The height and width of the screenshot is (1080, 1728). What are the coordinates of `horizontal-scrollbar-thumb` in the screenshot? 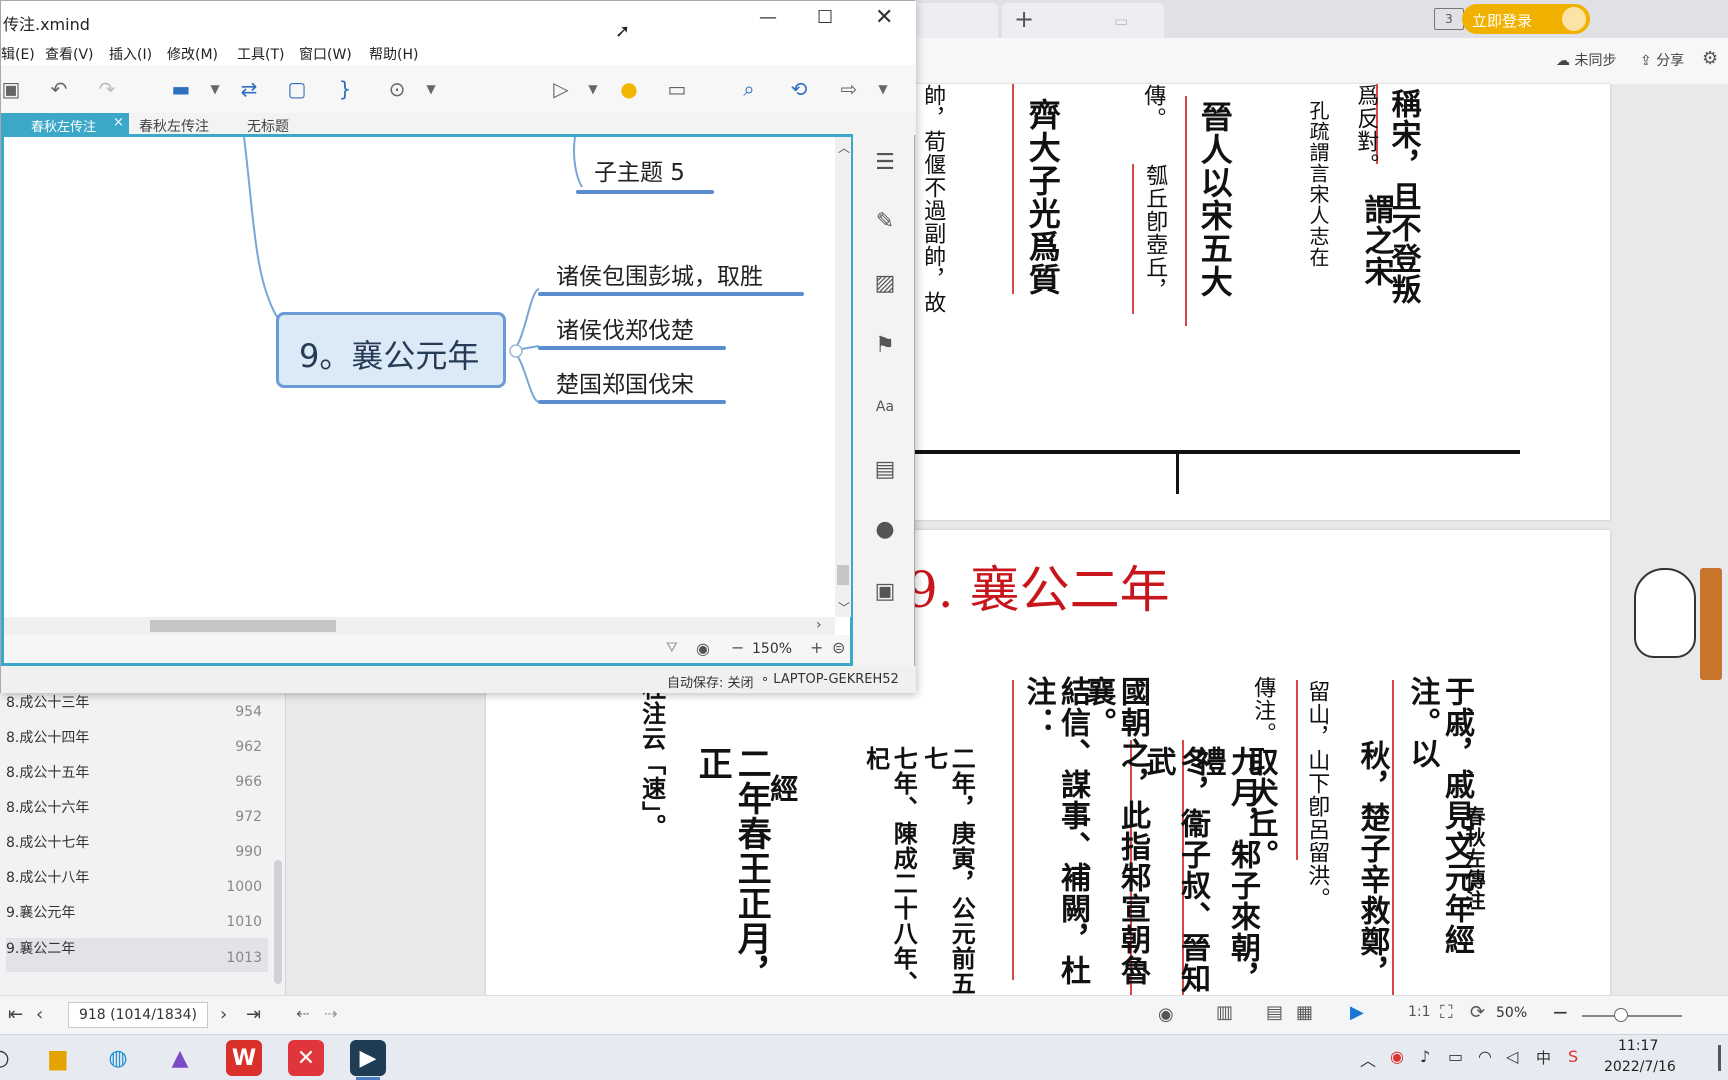 It's located at (243, 626).